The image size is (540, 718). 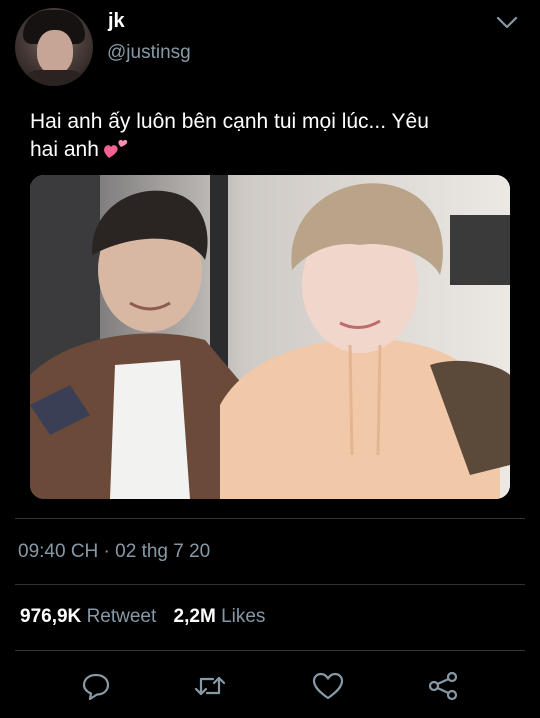 I want to click on avatar, so click(x=54, y=47).